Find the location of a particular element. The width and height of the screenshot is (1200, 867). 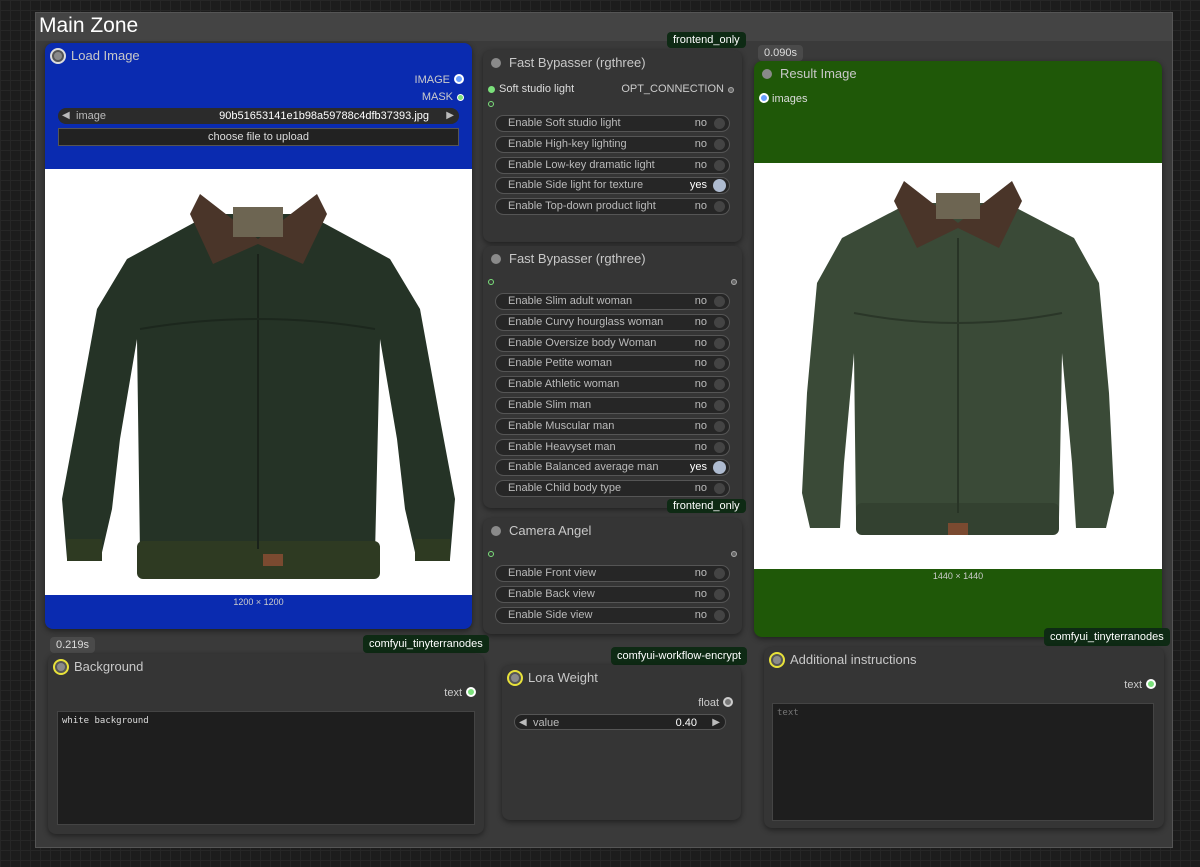

toggle-row: Enable Top-down product light no is located at coordinates (612, 207).